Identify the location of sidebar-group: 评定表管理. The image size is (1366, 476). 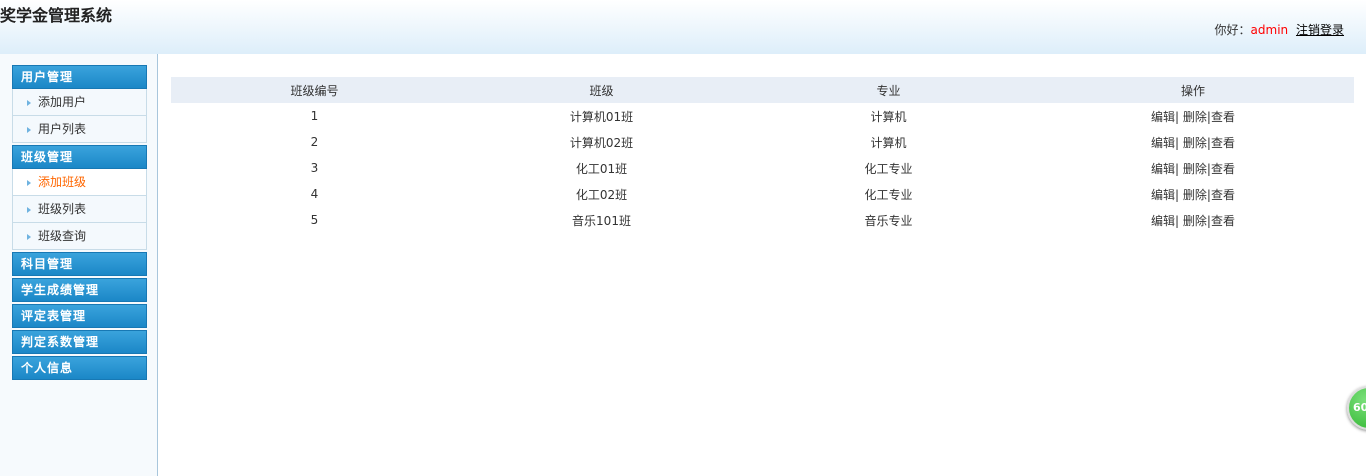
(79, 316).